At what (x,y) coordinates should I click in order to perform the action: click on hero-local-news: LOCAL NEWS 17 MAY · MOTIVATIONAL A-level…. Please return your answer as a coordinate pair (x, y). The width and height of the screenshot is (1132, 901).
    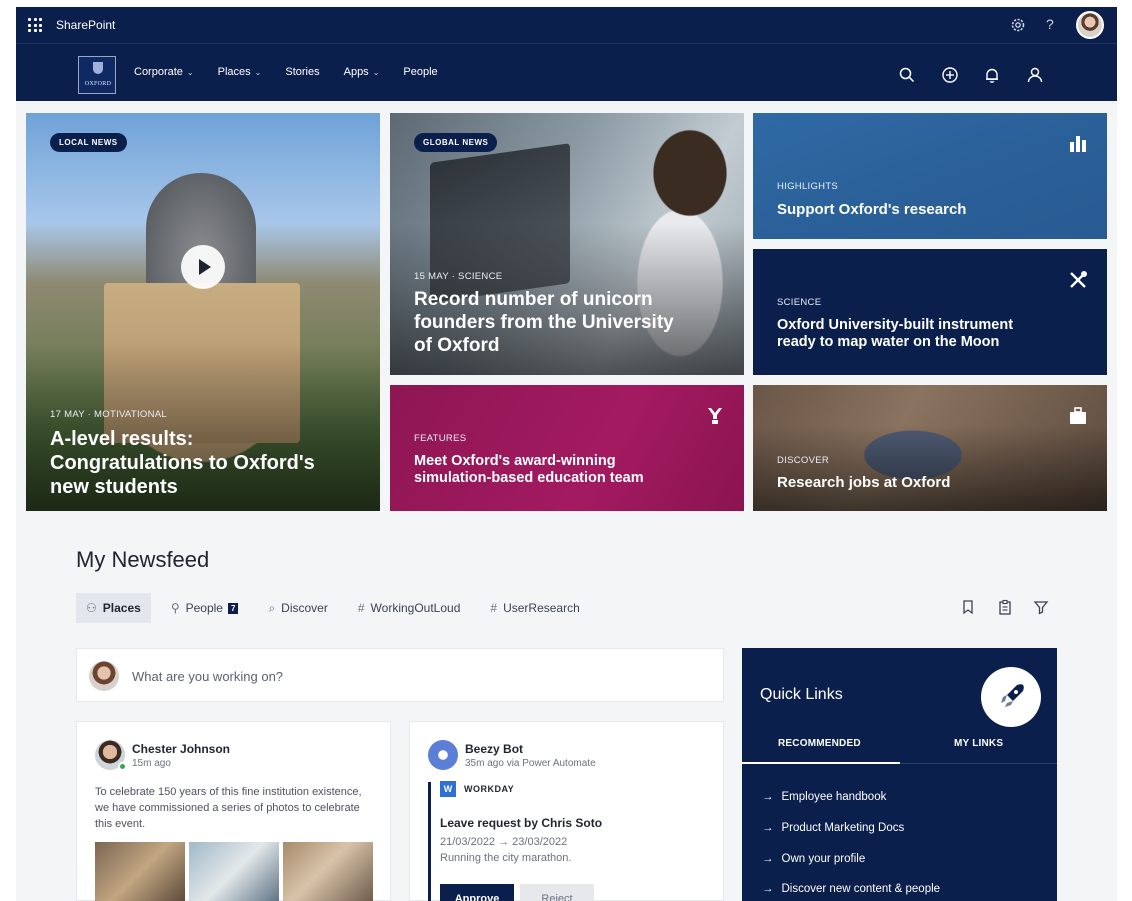
    Looking at the image, I should click on (203, 312).